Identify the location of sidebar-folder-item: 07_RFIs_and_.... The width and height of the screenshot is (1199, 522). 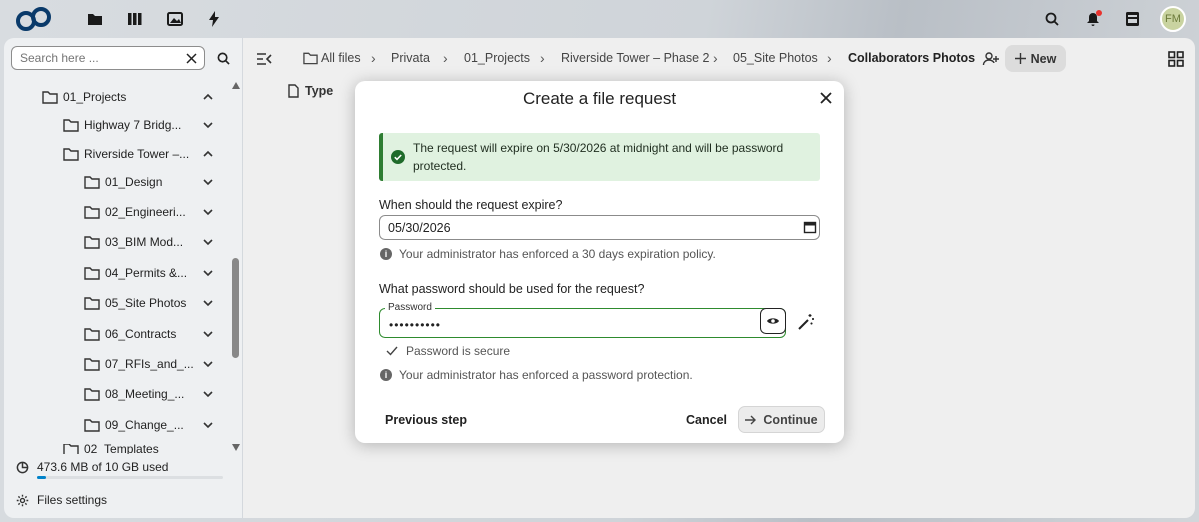
(139, 364).